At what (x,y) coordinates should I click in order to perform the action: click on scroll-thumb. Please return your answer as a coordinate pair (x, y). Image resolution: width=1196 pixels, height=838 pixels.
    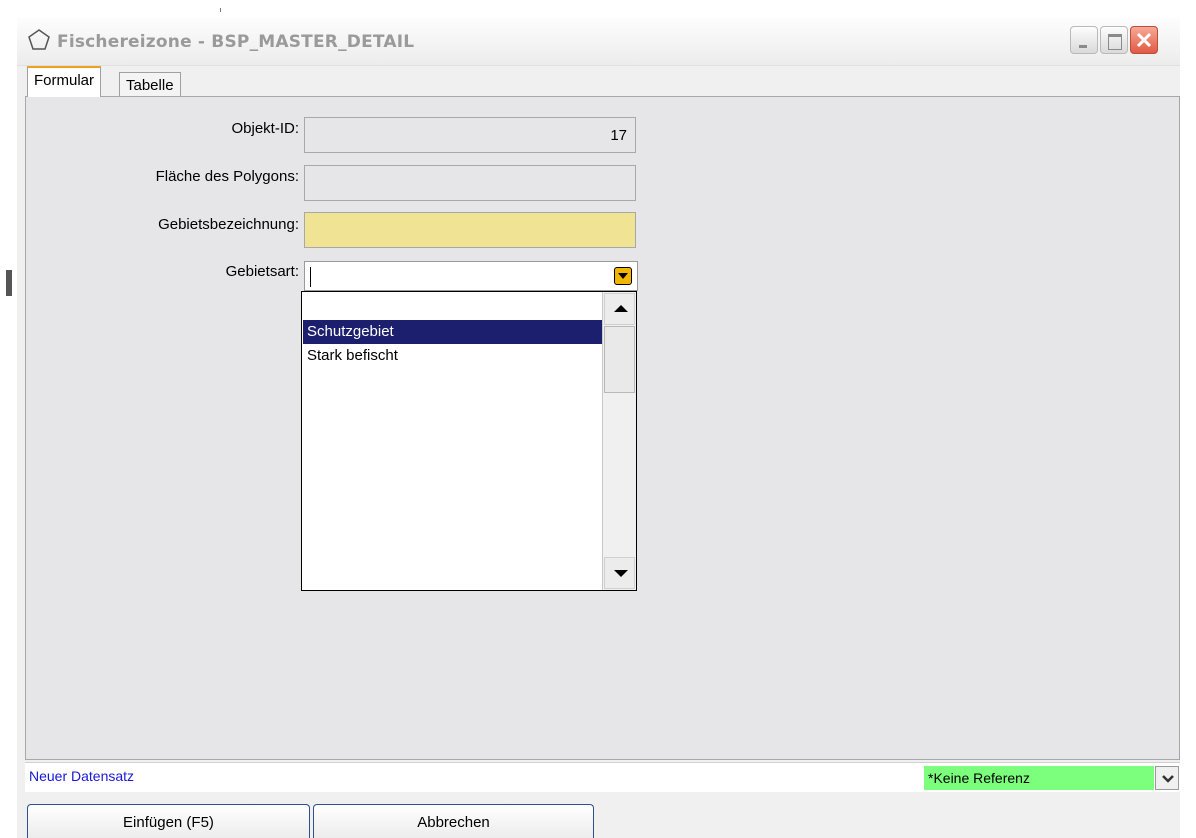
    Looking at the image, I should click on (619, 359).